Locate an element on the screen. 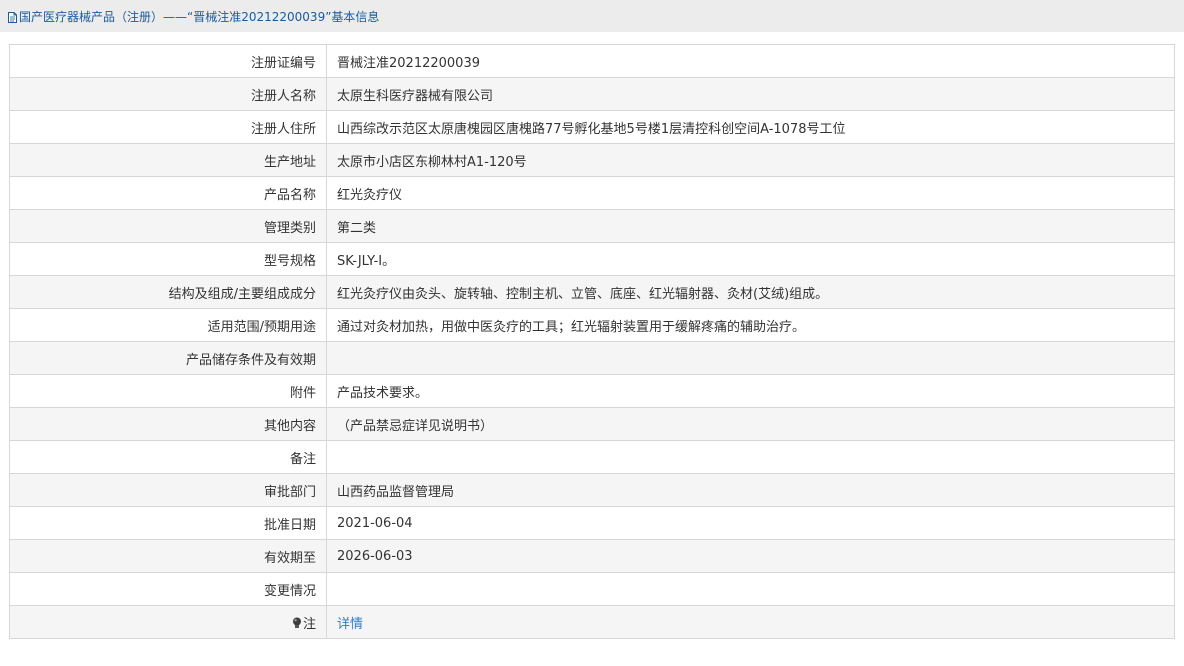 This screenshot has height=666, width=1184. field-label: 备注 is located at coordinates (168, 457).